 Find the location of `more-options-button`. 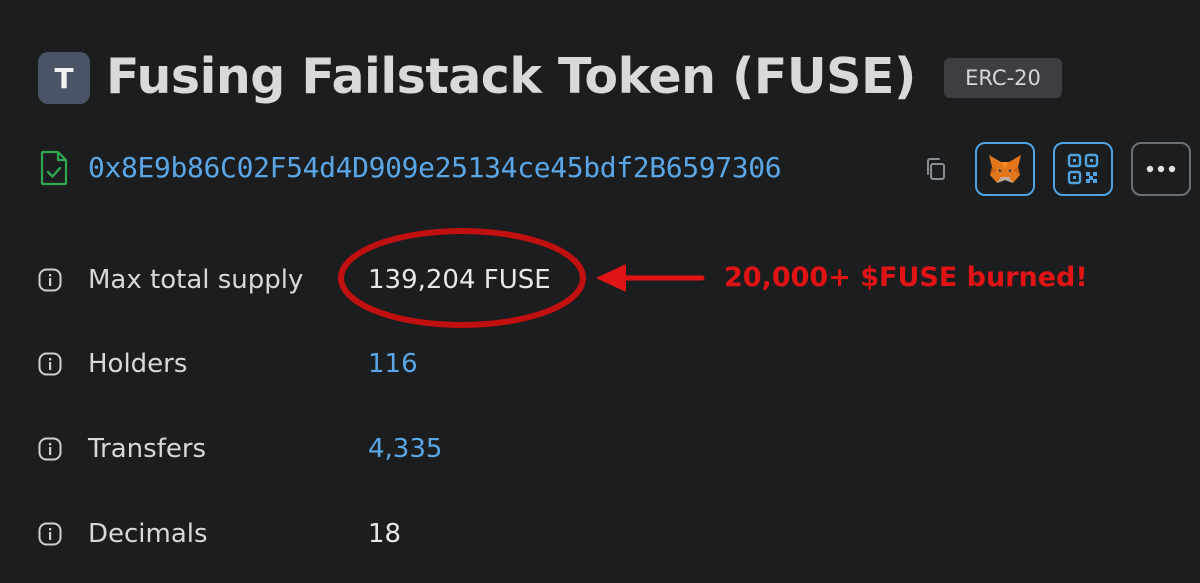

more-options-button is located at coordinates (1161, 169).